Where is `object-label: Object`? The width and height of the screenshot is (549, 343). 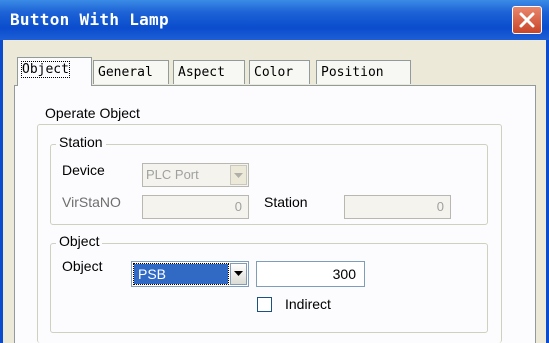
object-label: Object is located at coordinates (82, 266).